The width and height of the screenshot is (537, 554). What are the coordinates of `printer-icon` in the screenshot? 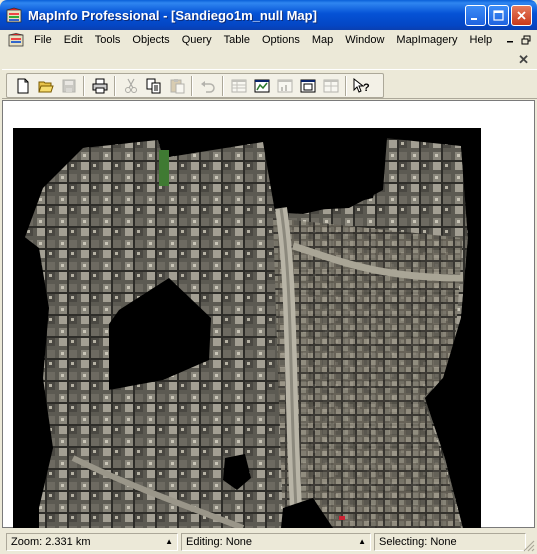 It's located at (99, 85).